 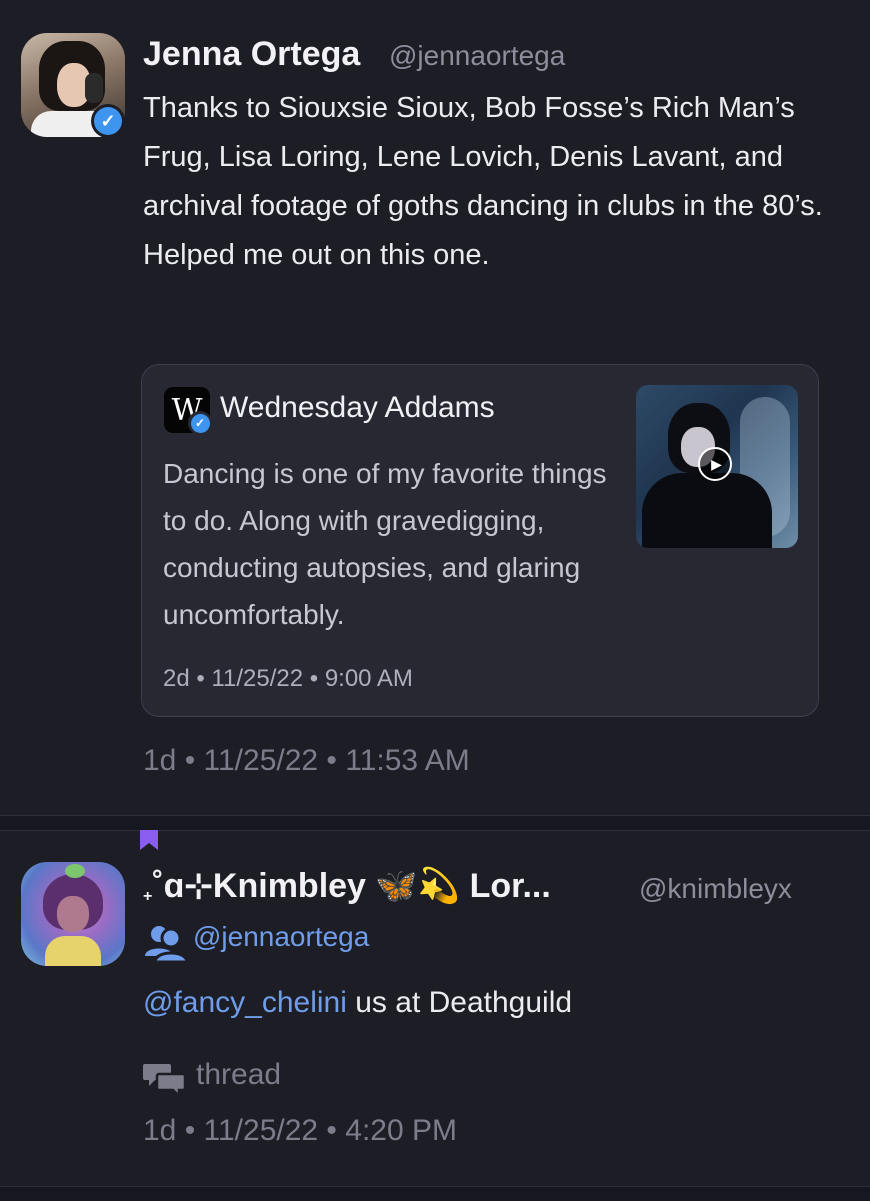 What do you see at coordinates (435, 823) in the screenshot?
I see `divider` at bounding box center [435, 823].